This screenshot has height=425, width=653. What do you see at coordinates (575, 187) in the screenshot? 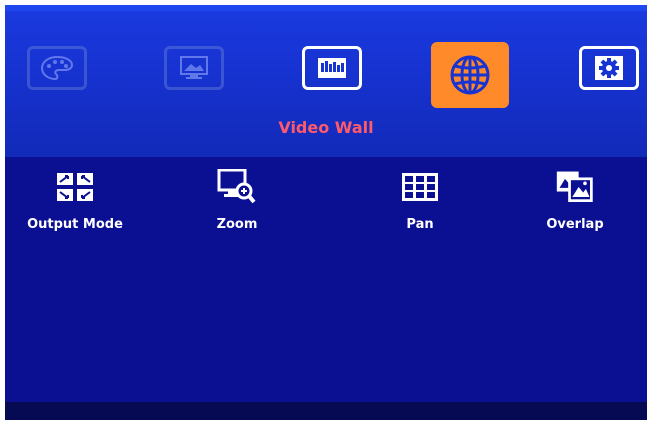
I see `overlap-icon` at bounding box center [575, 187].